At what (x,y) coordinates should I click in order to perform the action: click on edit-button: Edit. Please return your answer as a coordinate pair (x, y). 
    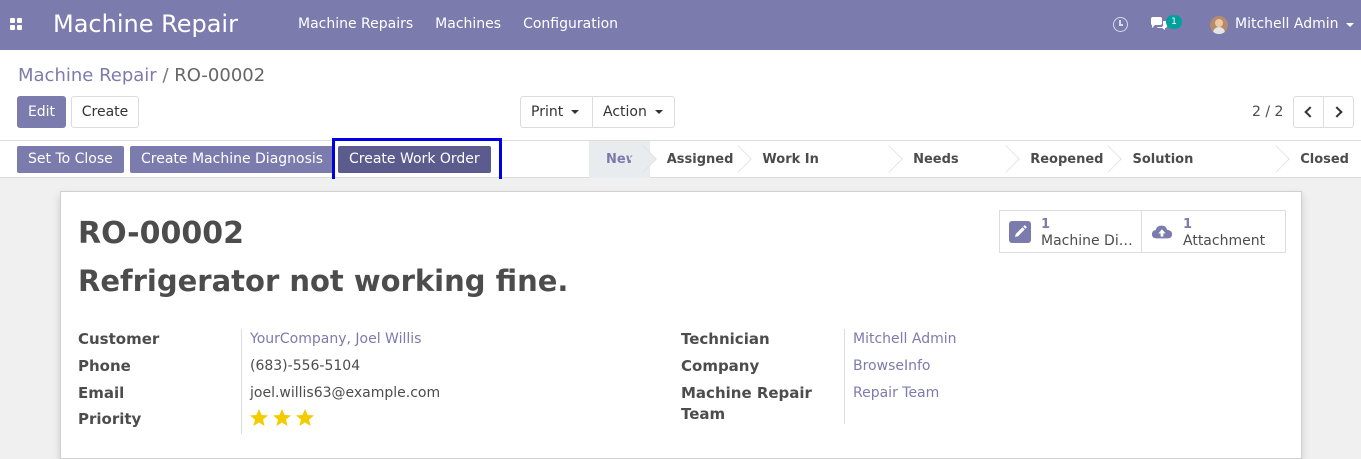
    Looking at the image, I should click on (41, 112).